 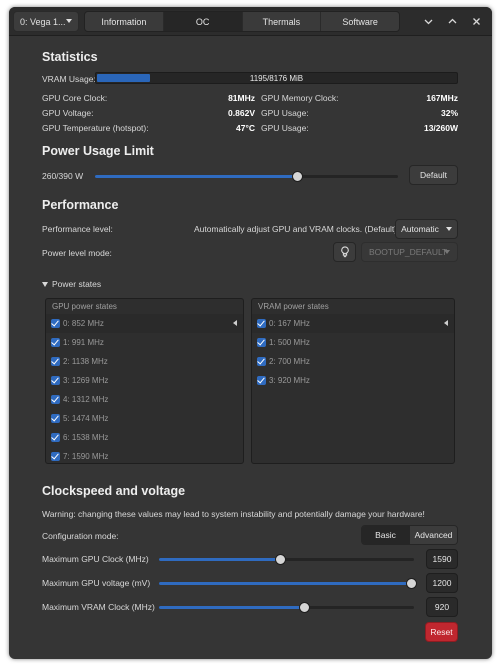 What do you see at coordinates (114, 491) in the screenshot?
I see `clockspeed-title: Clockspeed and voltage` at bounding box center [114, 491].